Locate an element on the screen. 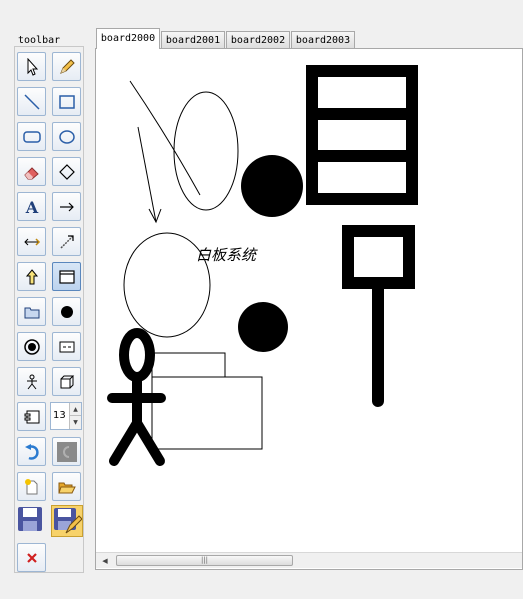  arrow-pointer-icon is located at coordinates (32, 66).